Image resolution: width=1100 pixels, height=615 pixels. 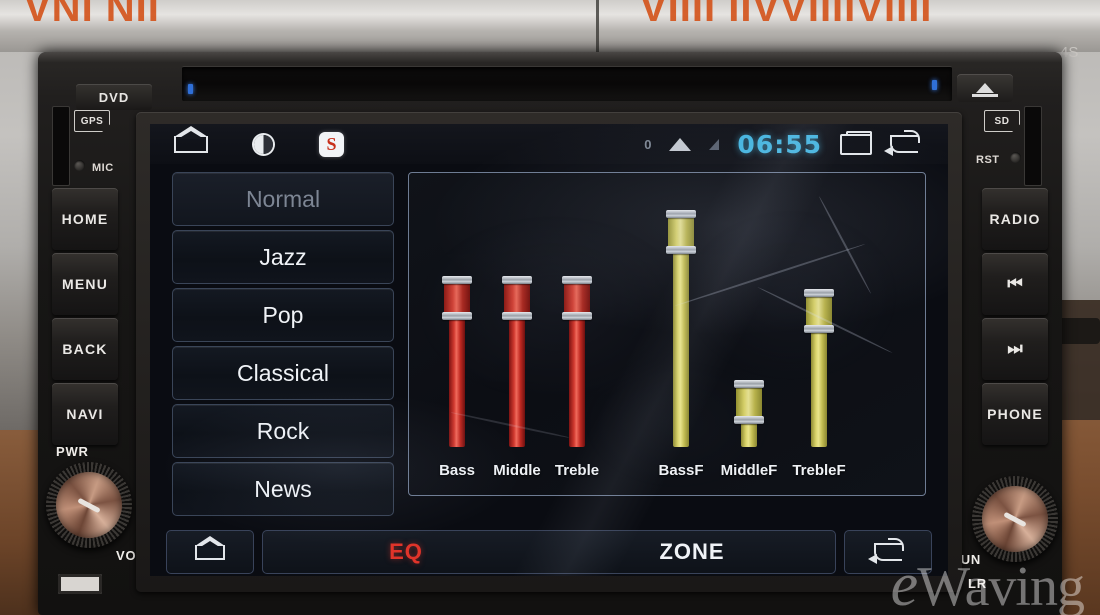 I want to click on eject-icon, so click(x=985, y=88).